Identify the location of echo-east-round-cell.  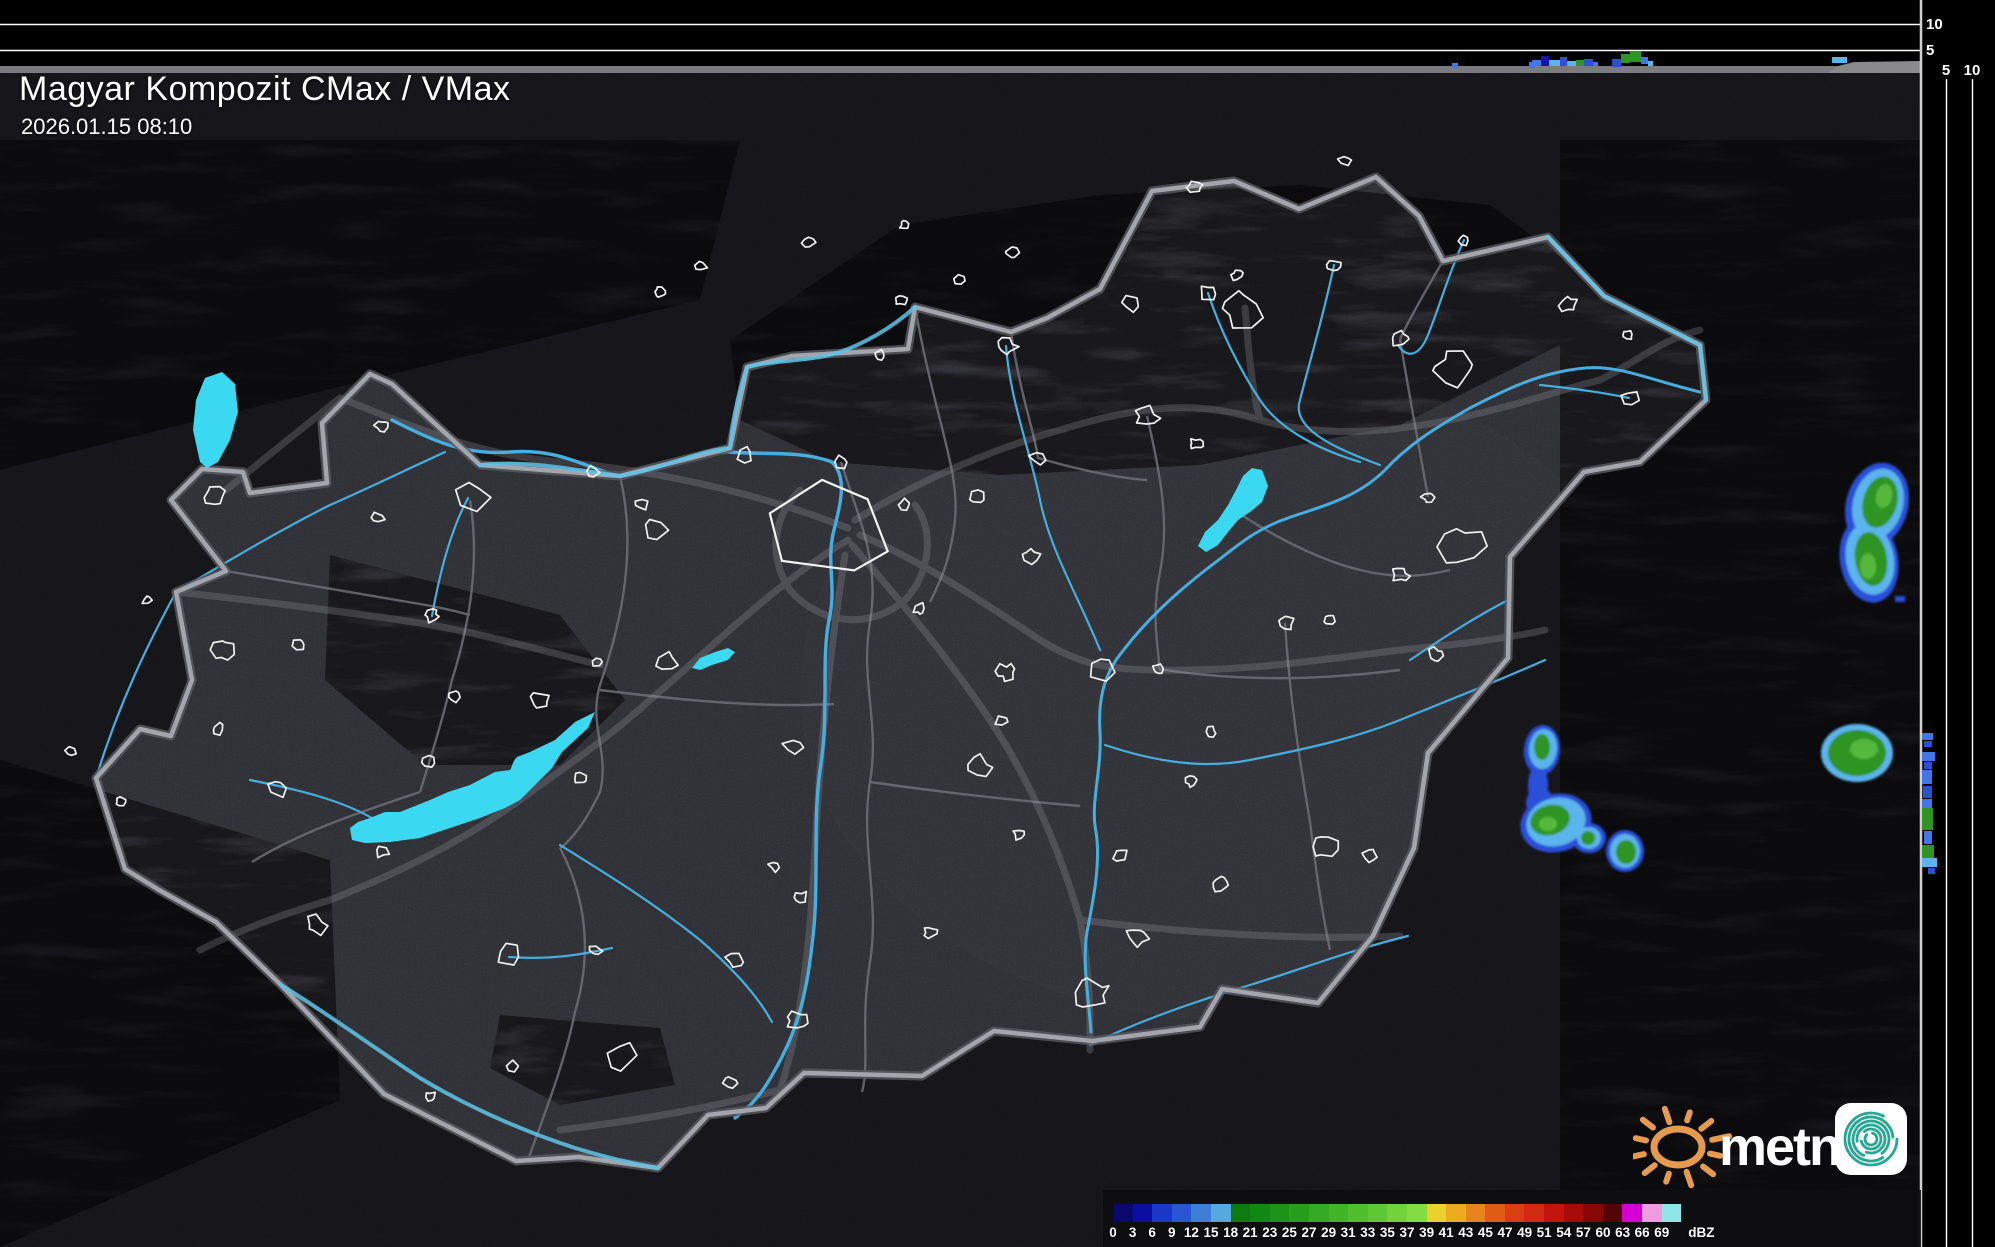
(1857, 753).